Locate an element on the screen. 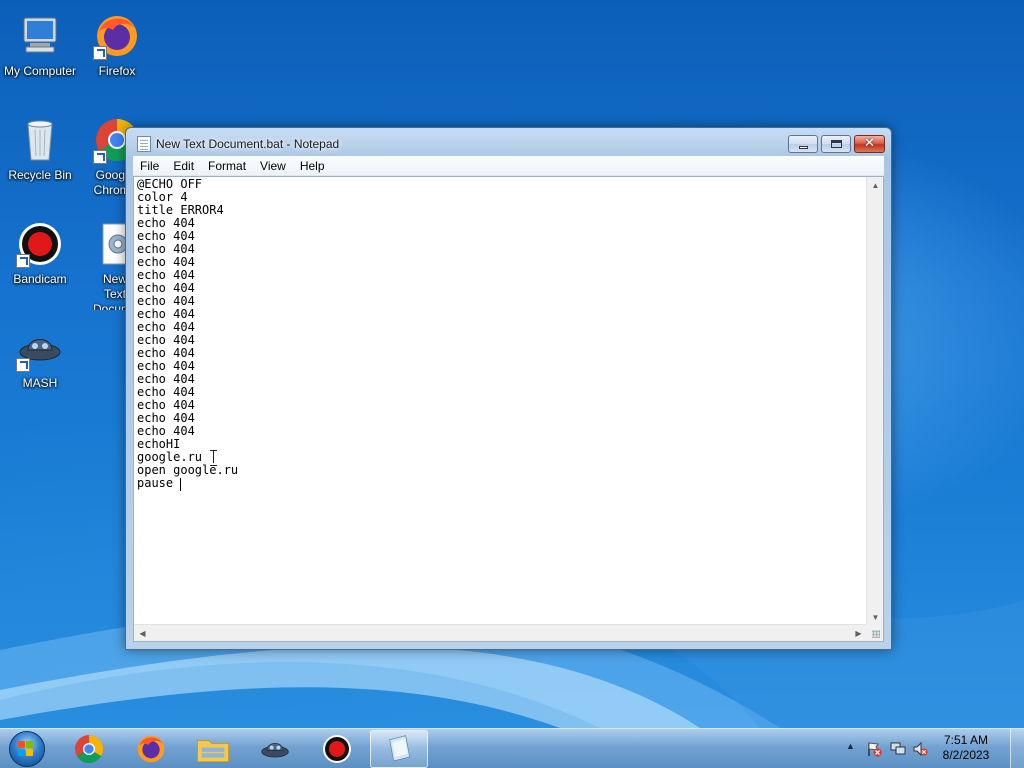 This screenshot has width=1024, height=768. window-controls: ✕ is located at coordinates (835, 144).